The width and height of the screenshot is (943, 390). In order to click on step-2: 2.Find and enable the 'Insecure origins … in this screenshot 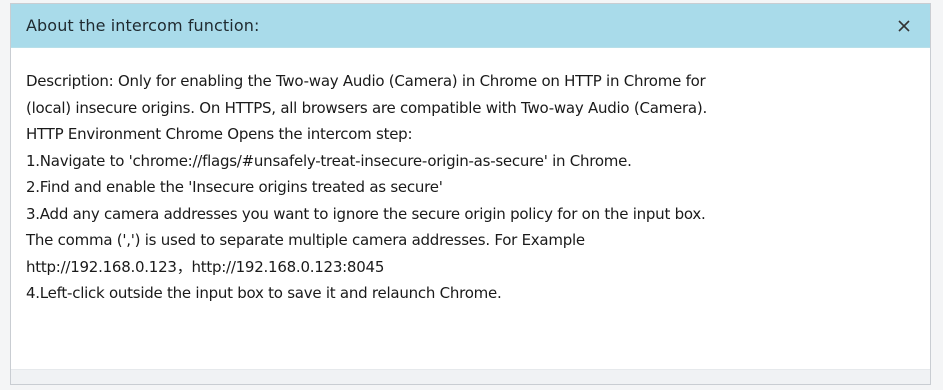, I will do `click(234, 187)`.